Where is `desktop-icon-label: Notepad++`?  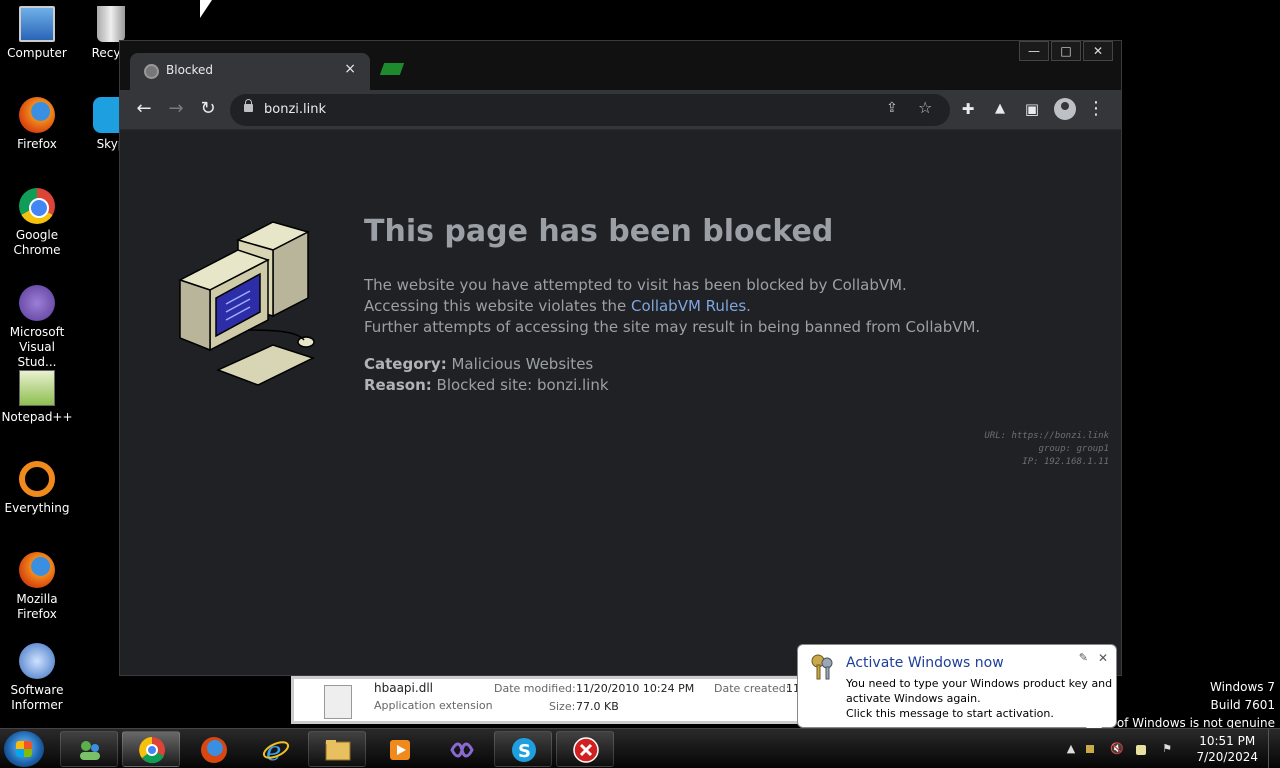 desktop-icon-label: Notepad++ is located at coordinates (37, 417).